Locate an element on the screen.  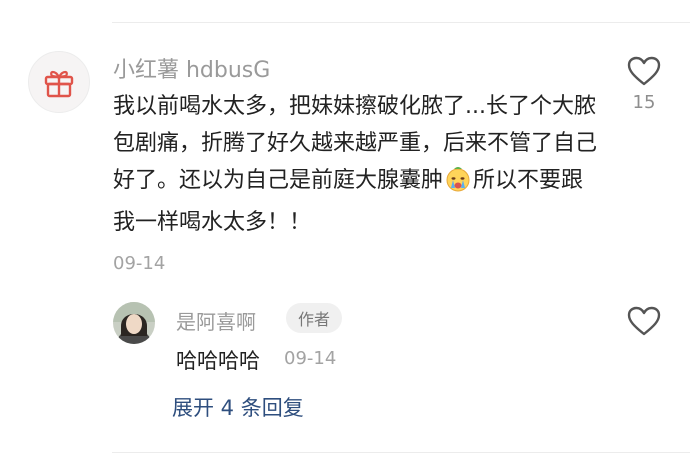
bottom-divider is located at coordinates (401, 452).